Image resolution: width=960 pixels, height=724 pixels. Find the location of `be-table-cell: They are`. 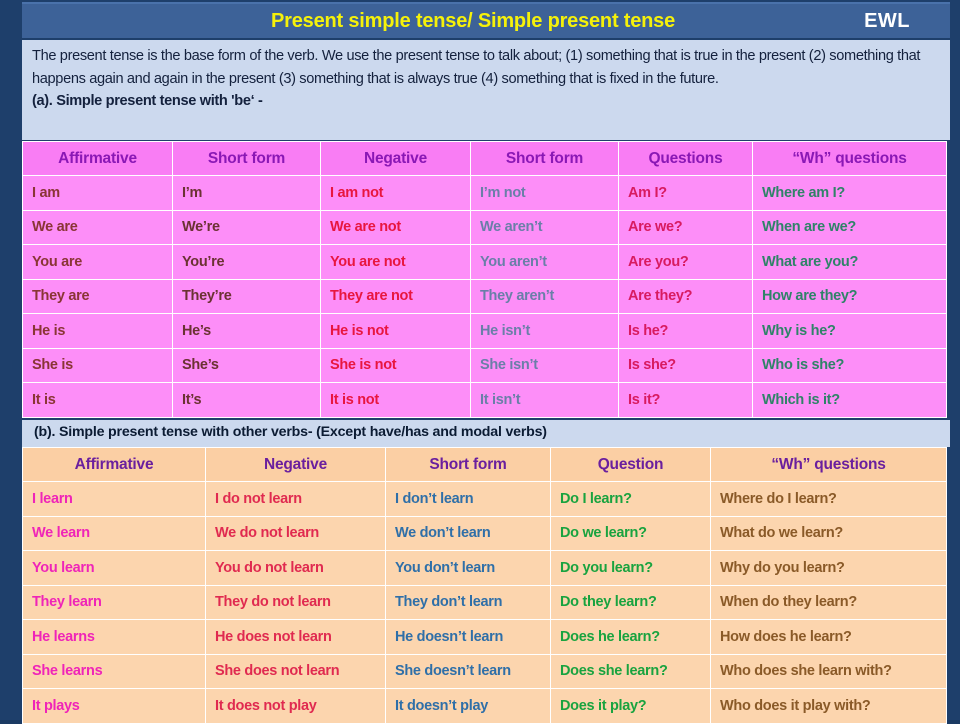

be-table-cell: They are is located at coordinates (97, 296).